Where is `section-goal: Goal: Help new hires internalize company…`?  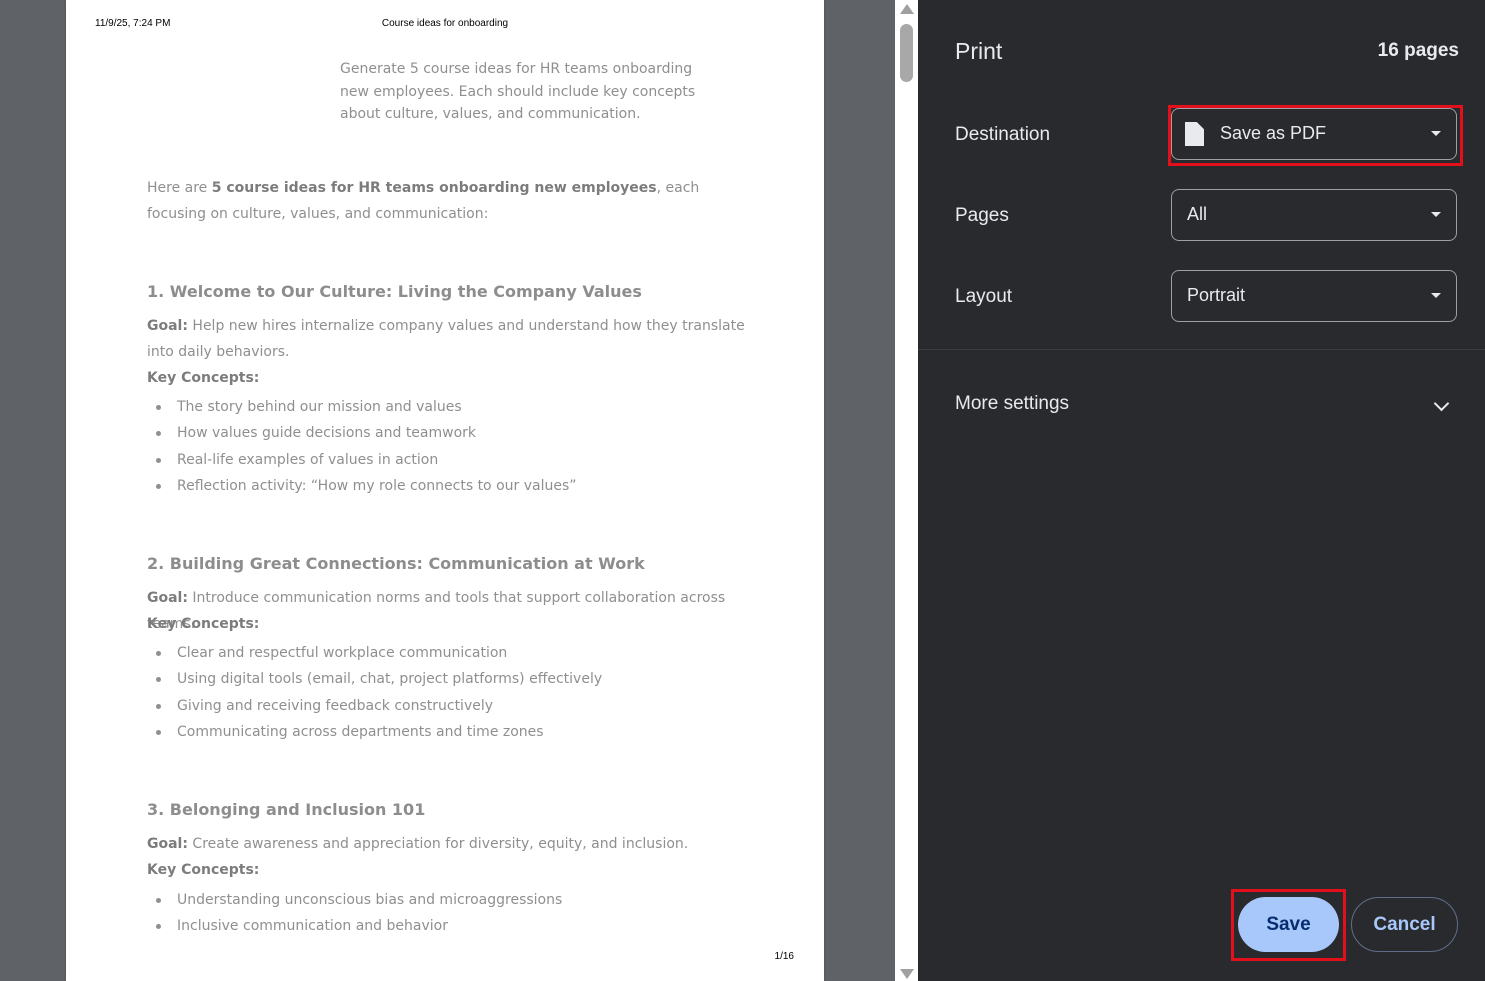 section-goal: Goal: Help new hires internalize company… is located at coordinates (447, 339).